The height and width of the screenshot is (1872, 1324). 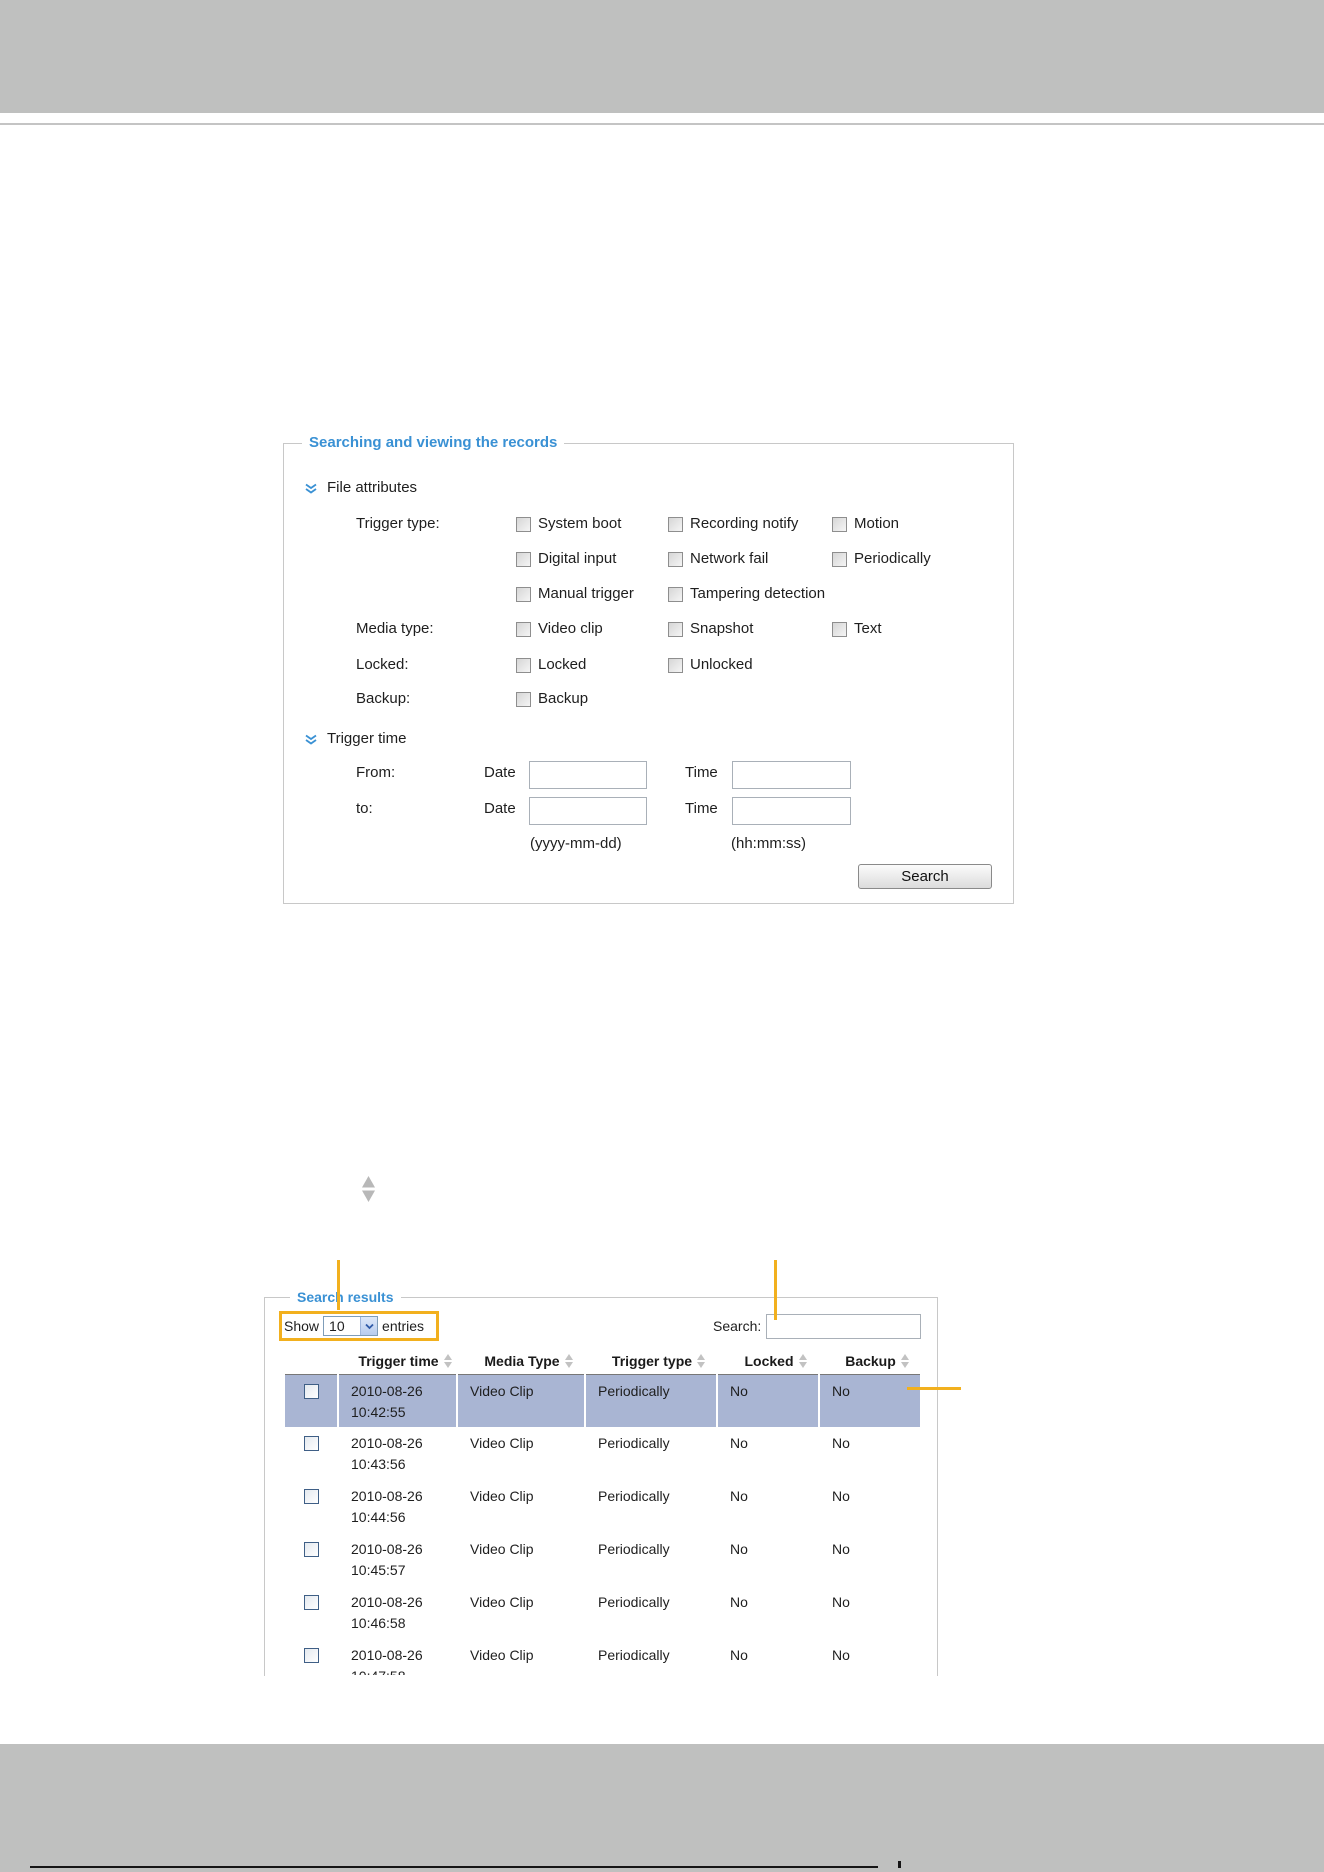 I want to click on locked-label: Locked:, so click(x=382, y=664).